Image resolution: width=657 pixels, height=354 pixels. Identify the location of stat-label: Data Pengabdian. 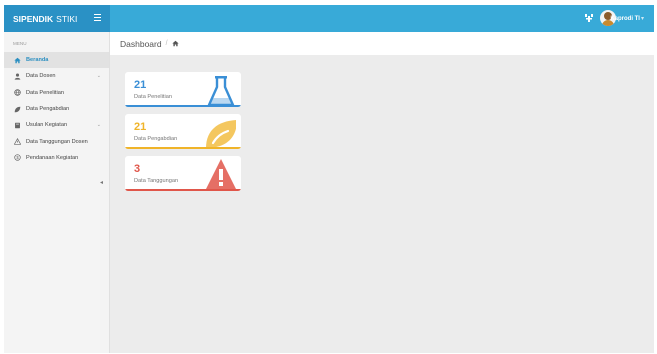
(156, 139).